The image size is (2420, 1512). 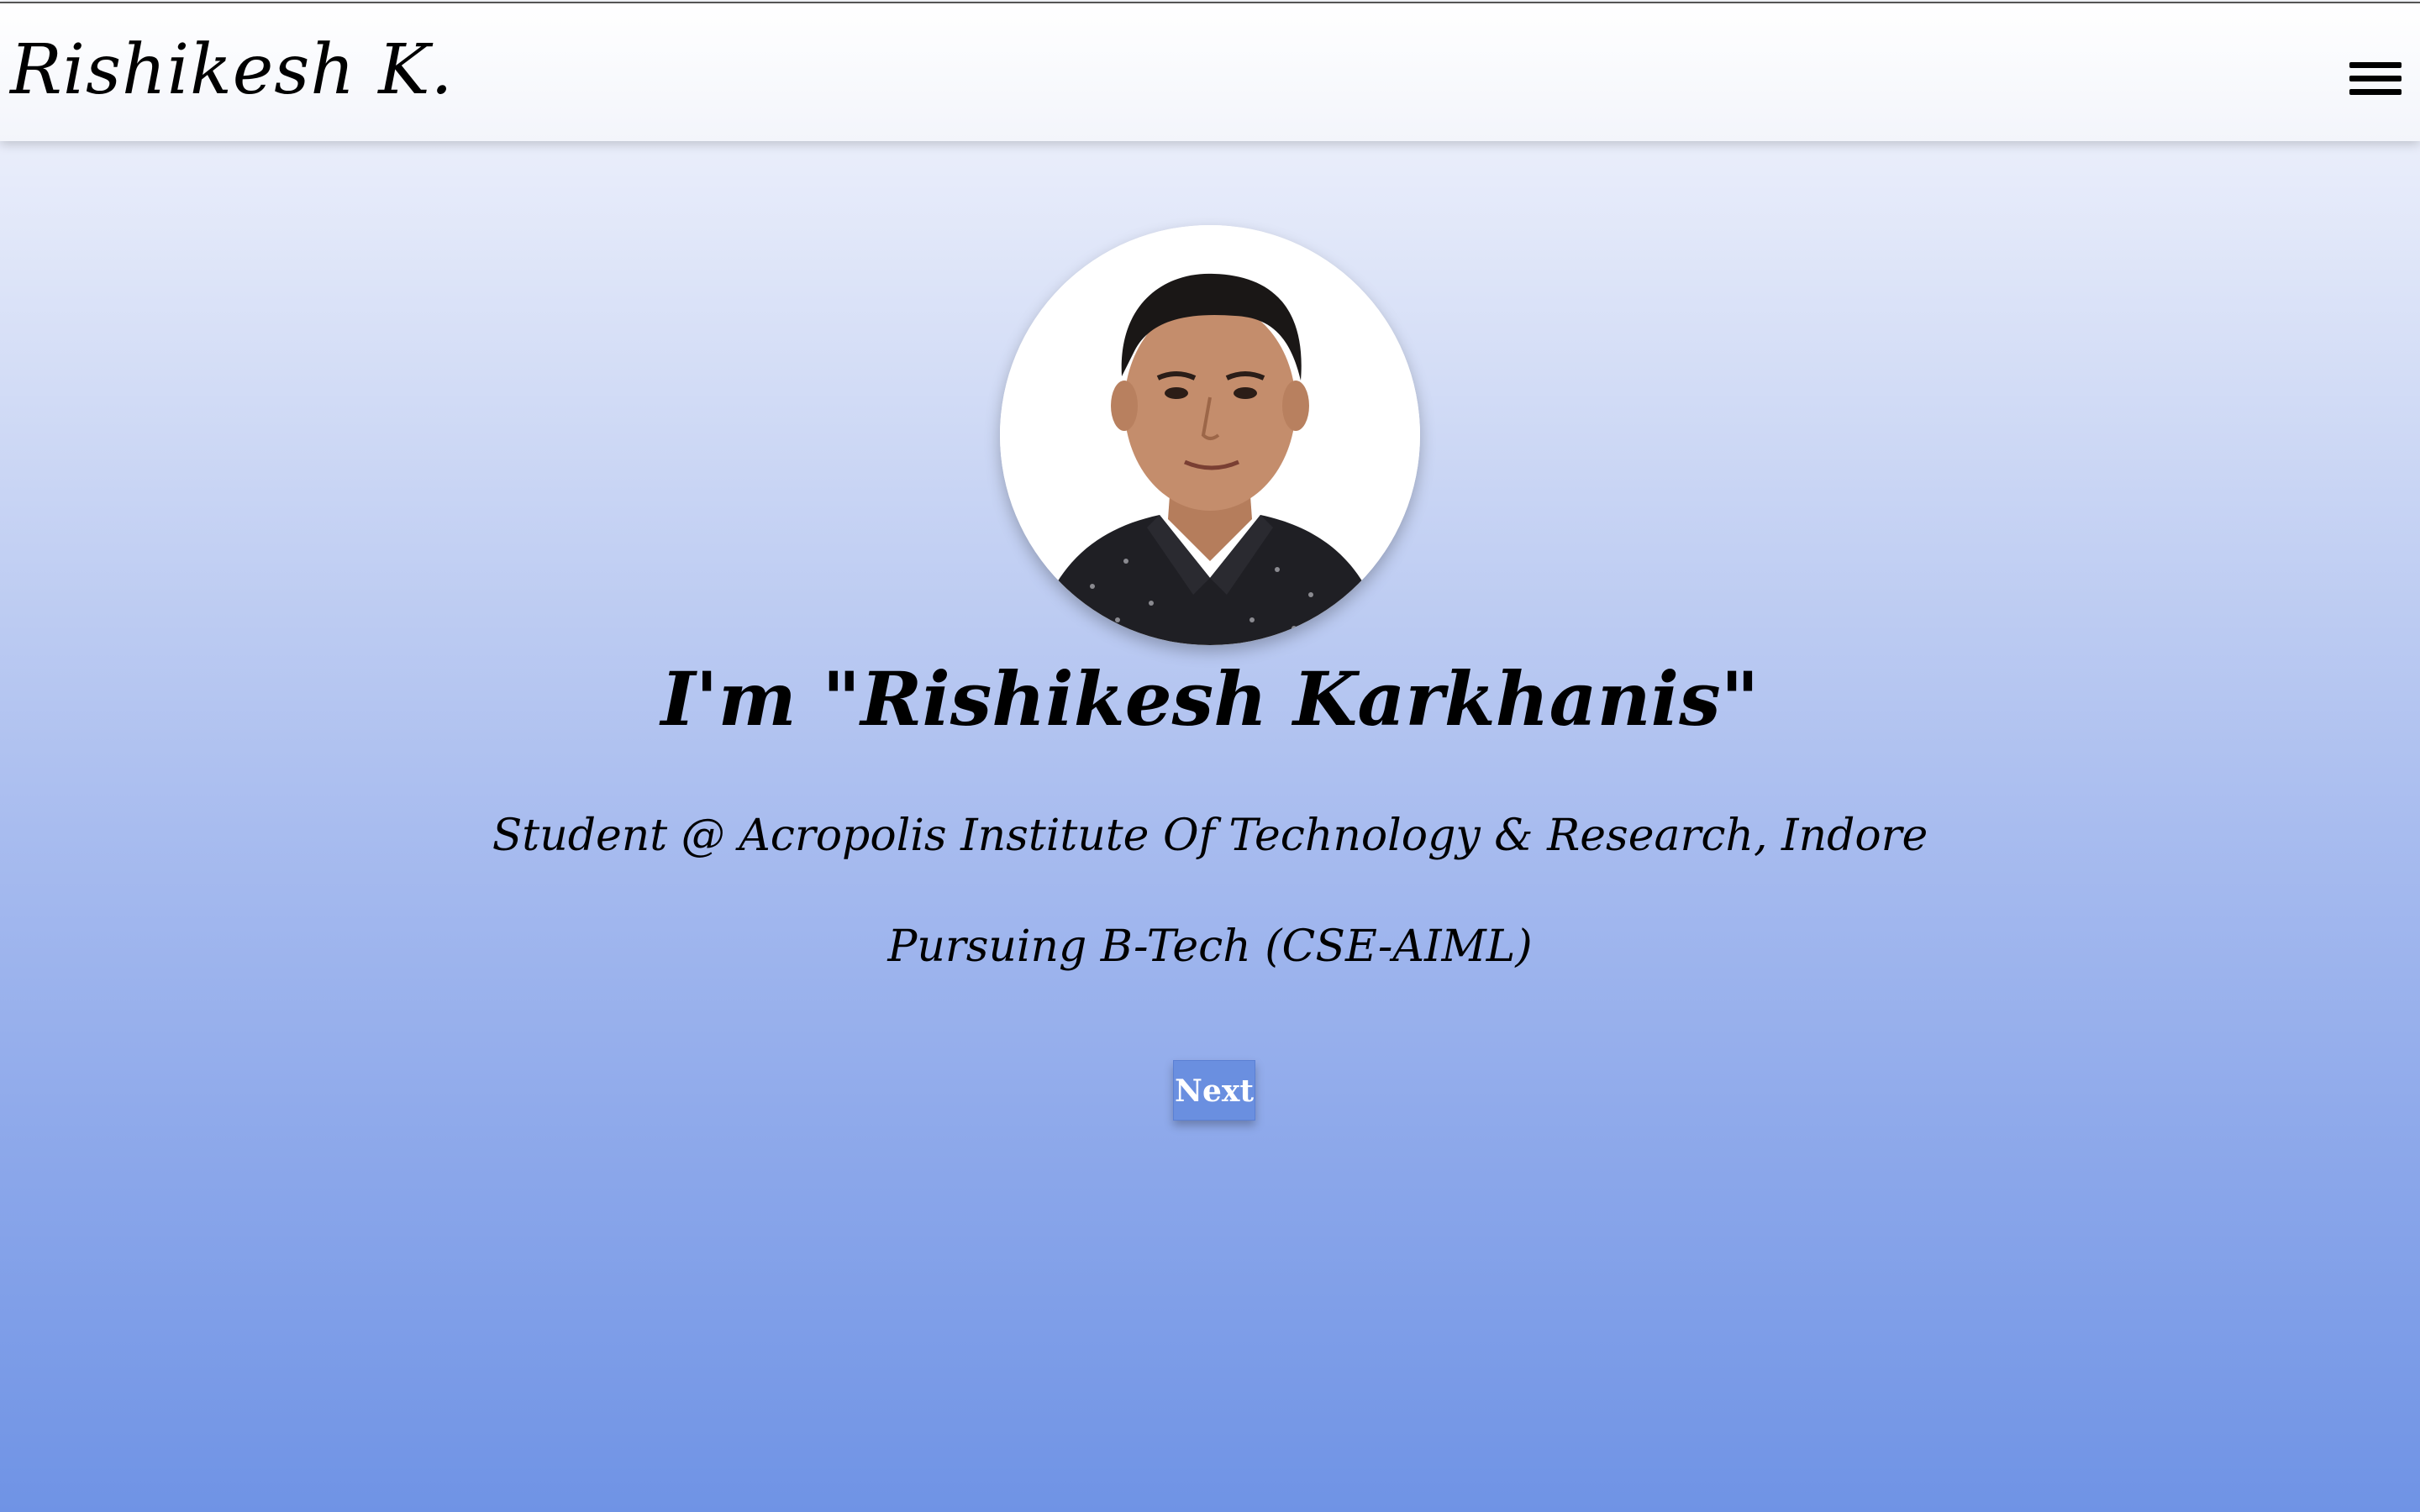 What do you see at coordinates (232, 71) in the screenshot?
I see `site-brand: Rishikesh K.` at bounding box center [232, 71].